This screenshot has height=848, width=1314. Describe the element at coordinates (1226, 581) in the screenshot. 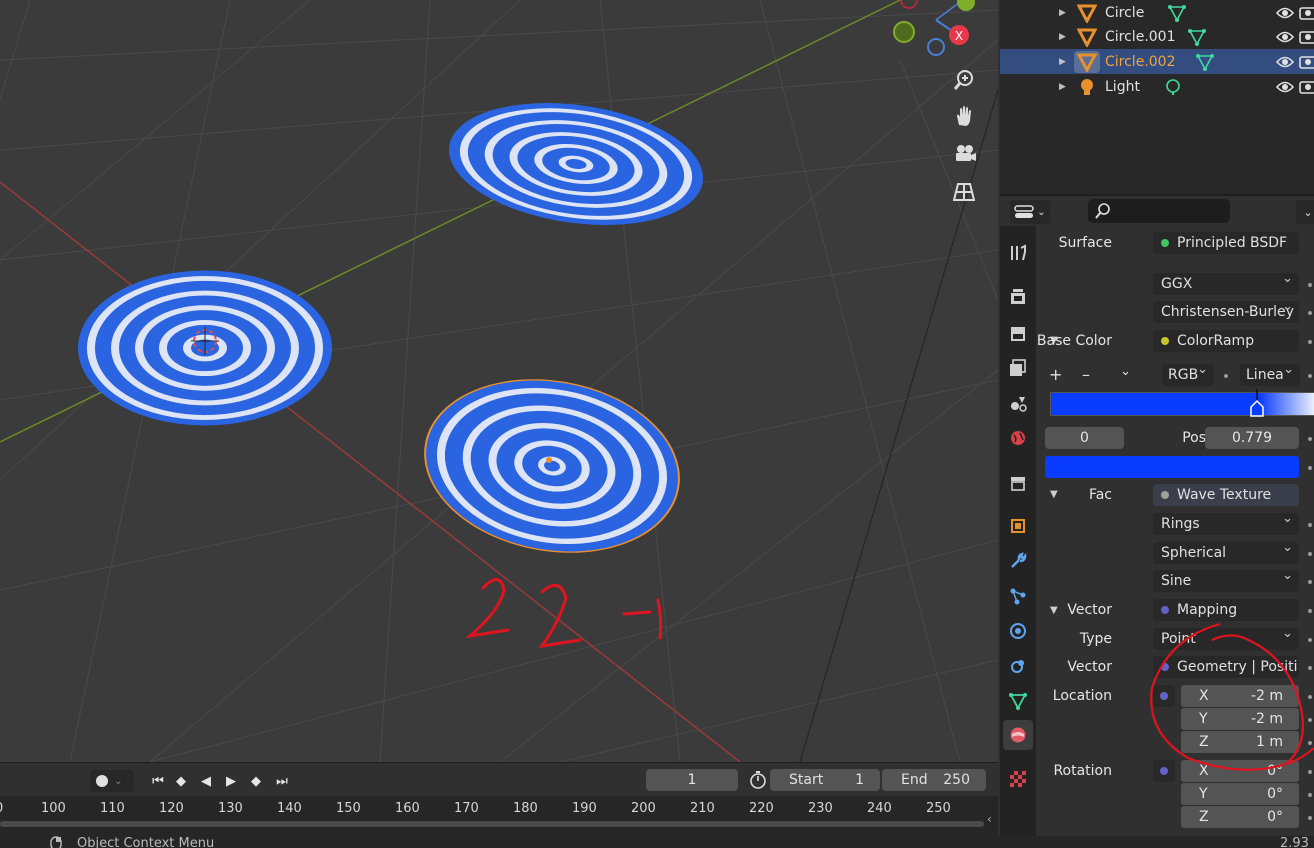

I see `wave-profile-dropdown: Sine` at that location.